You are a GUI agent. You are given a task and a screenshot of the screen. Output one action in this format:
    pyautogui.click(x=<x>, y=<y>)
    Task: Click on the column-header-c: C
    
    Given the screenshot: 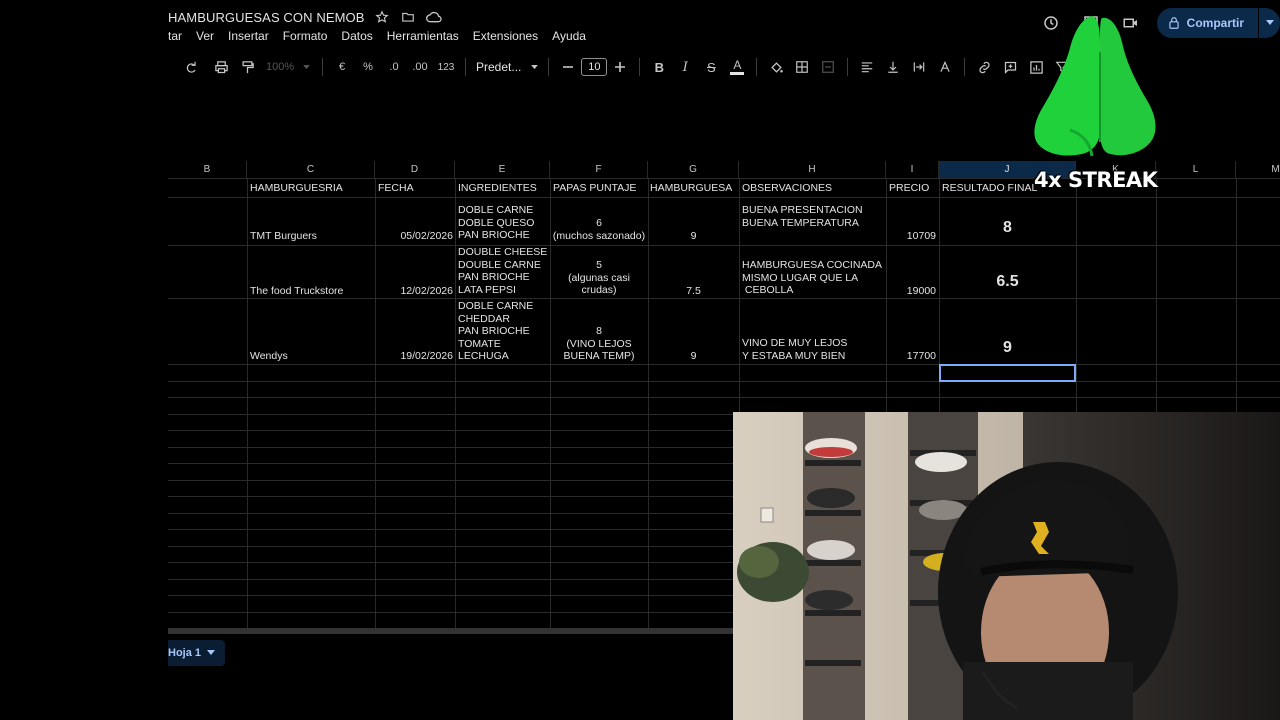 What is the action you would take?
    pyautogui.click(x=311, y=170)
    